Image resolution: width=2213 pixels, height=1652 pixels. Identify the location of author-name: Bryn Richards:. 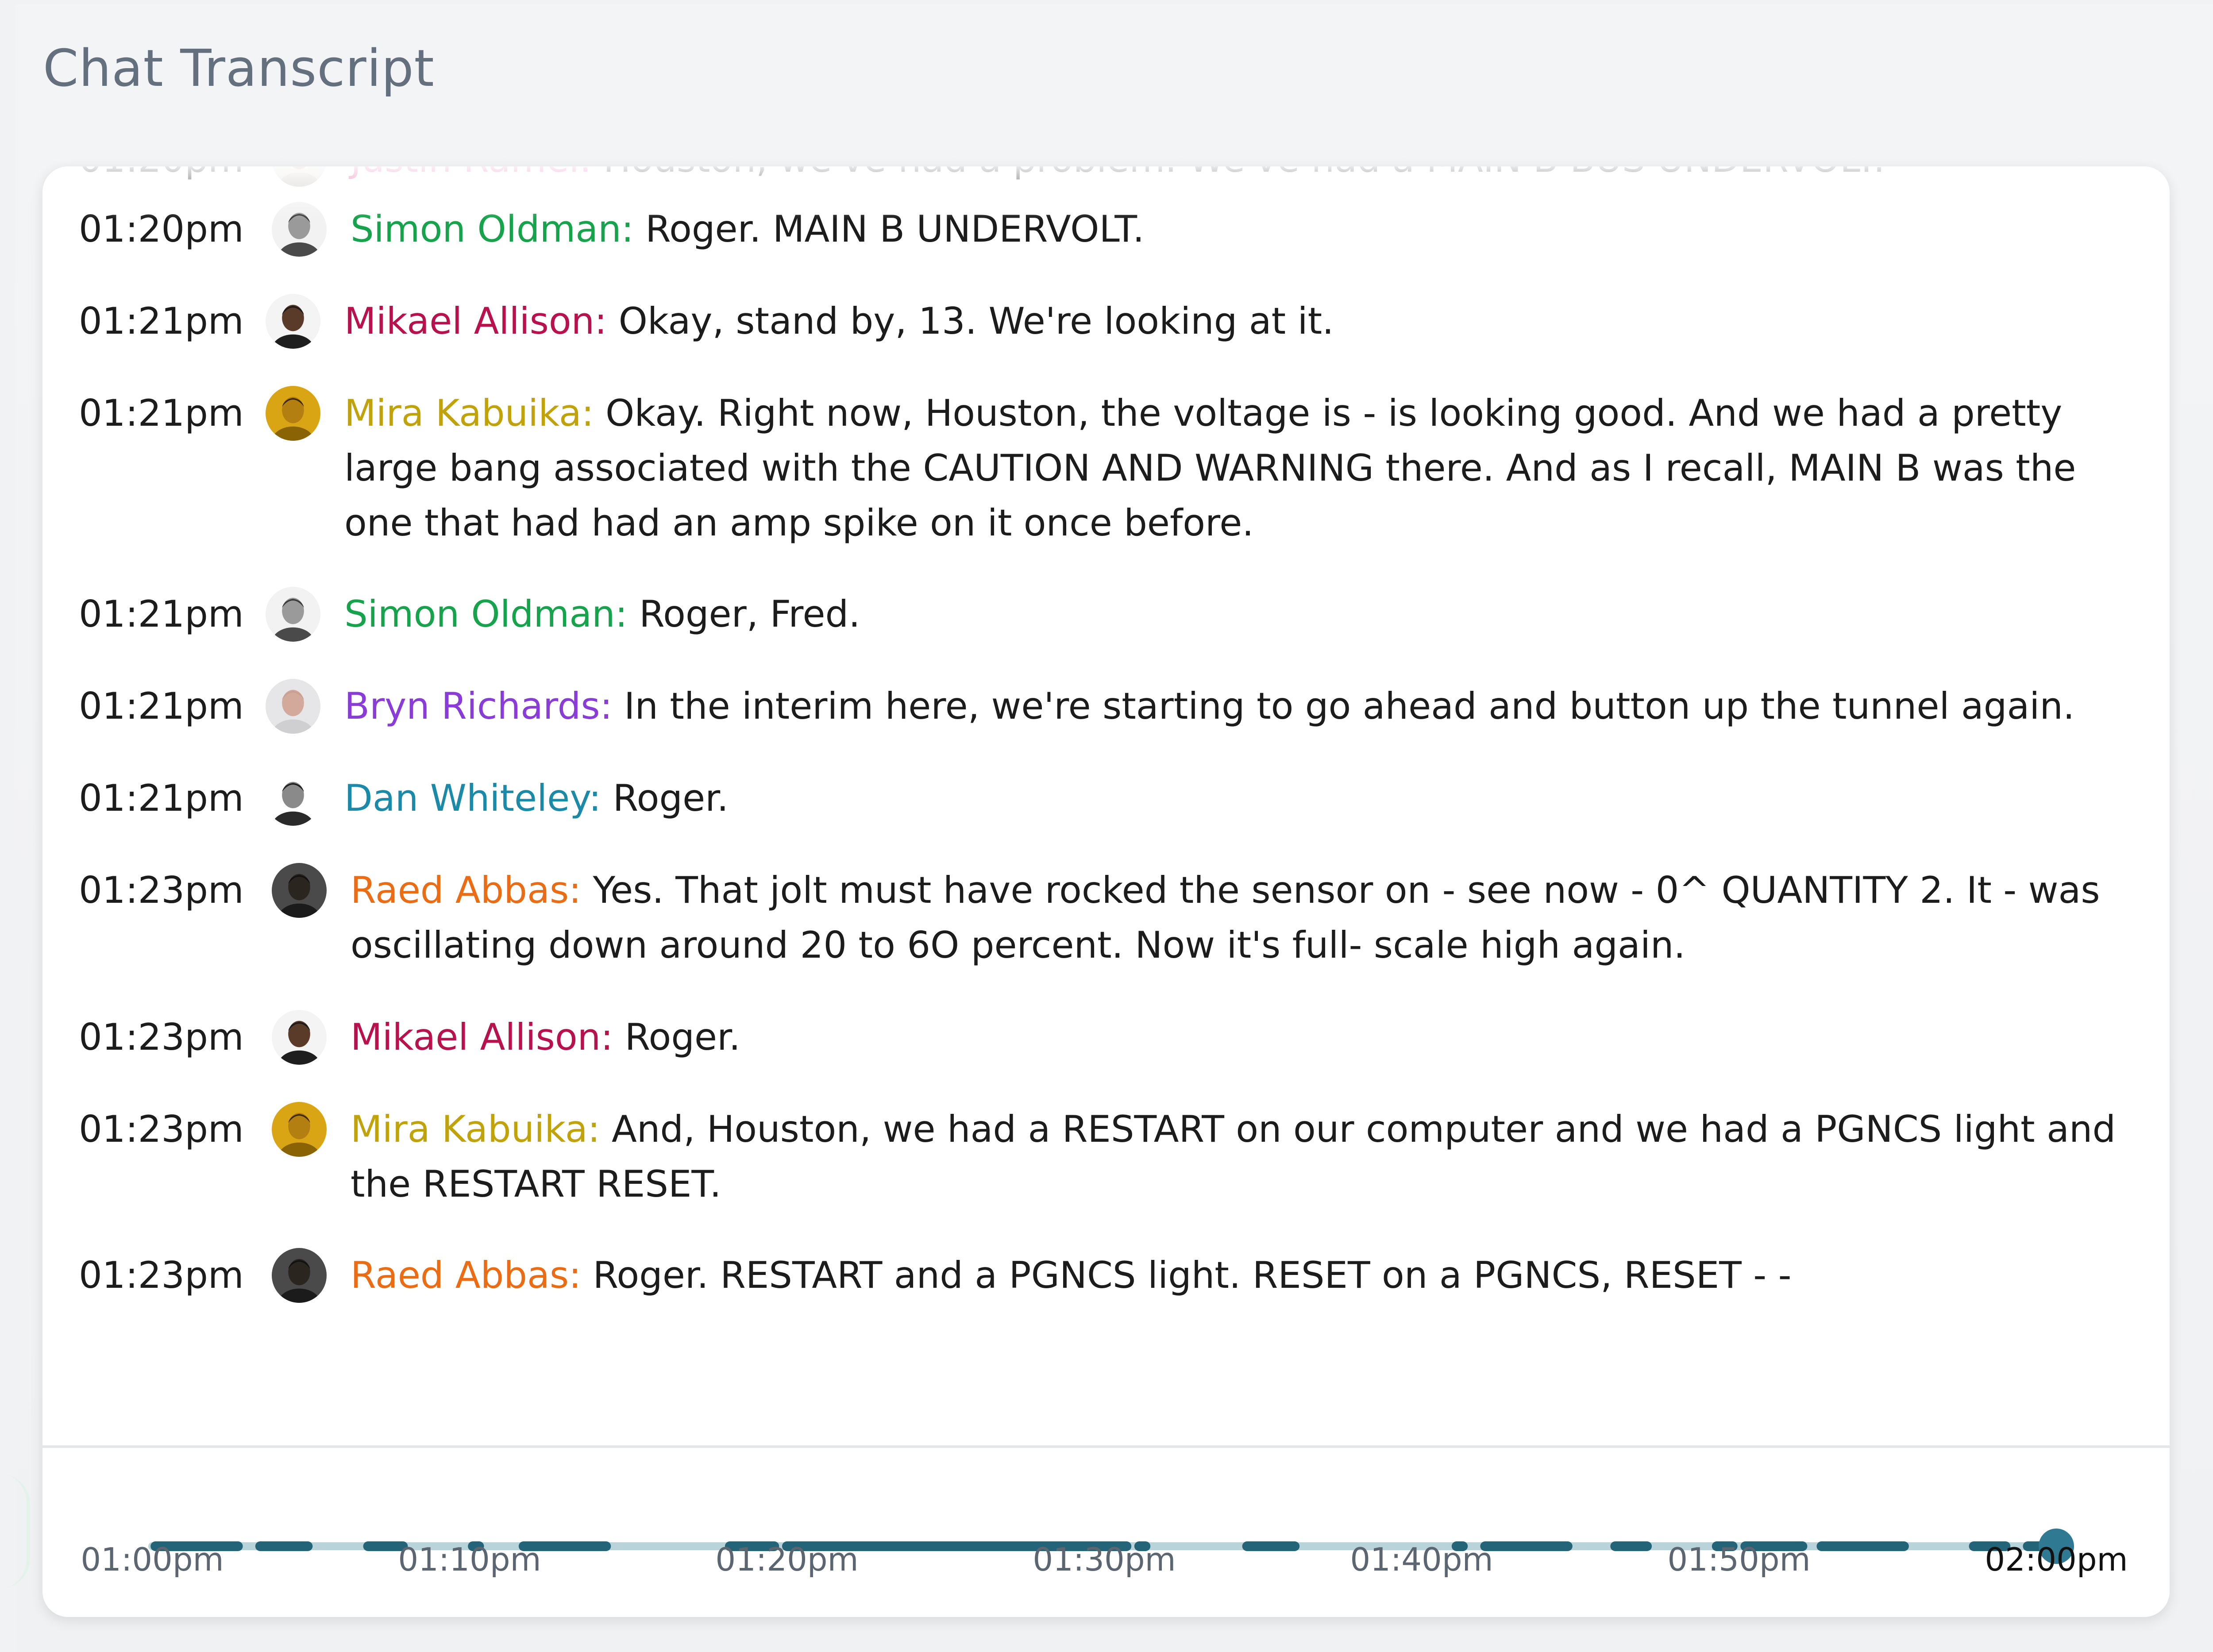
(478, 706).